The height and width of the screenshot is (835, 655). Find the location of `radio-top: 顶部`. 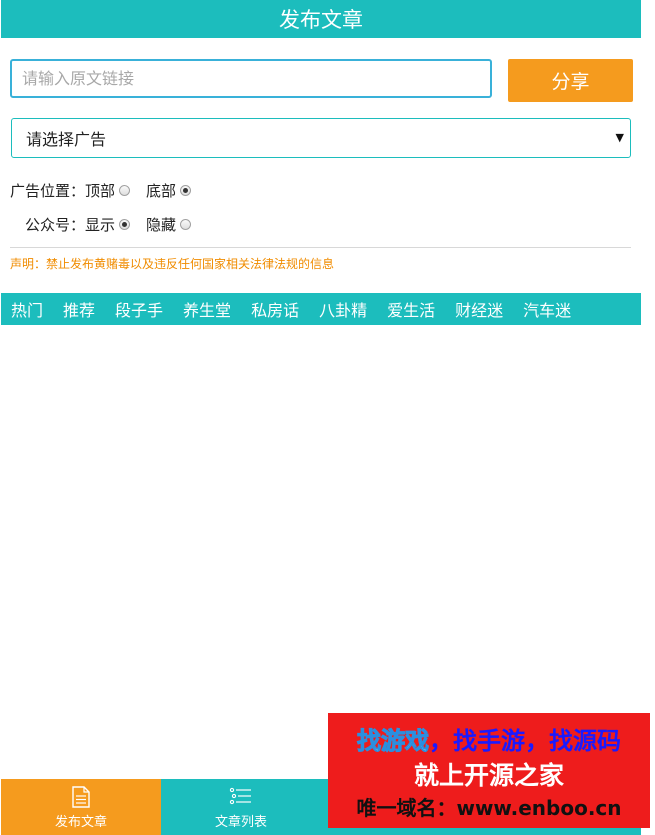

radio-top: 顶部 is located at coordinates (108, 190).